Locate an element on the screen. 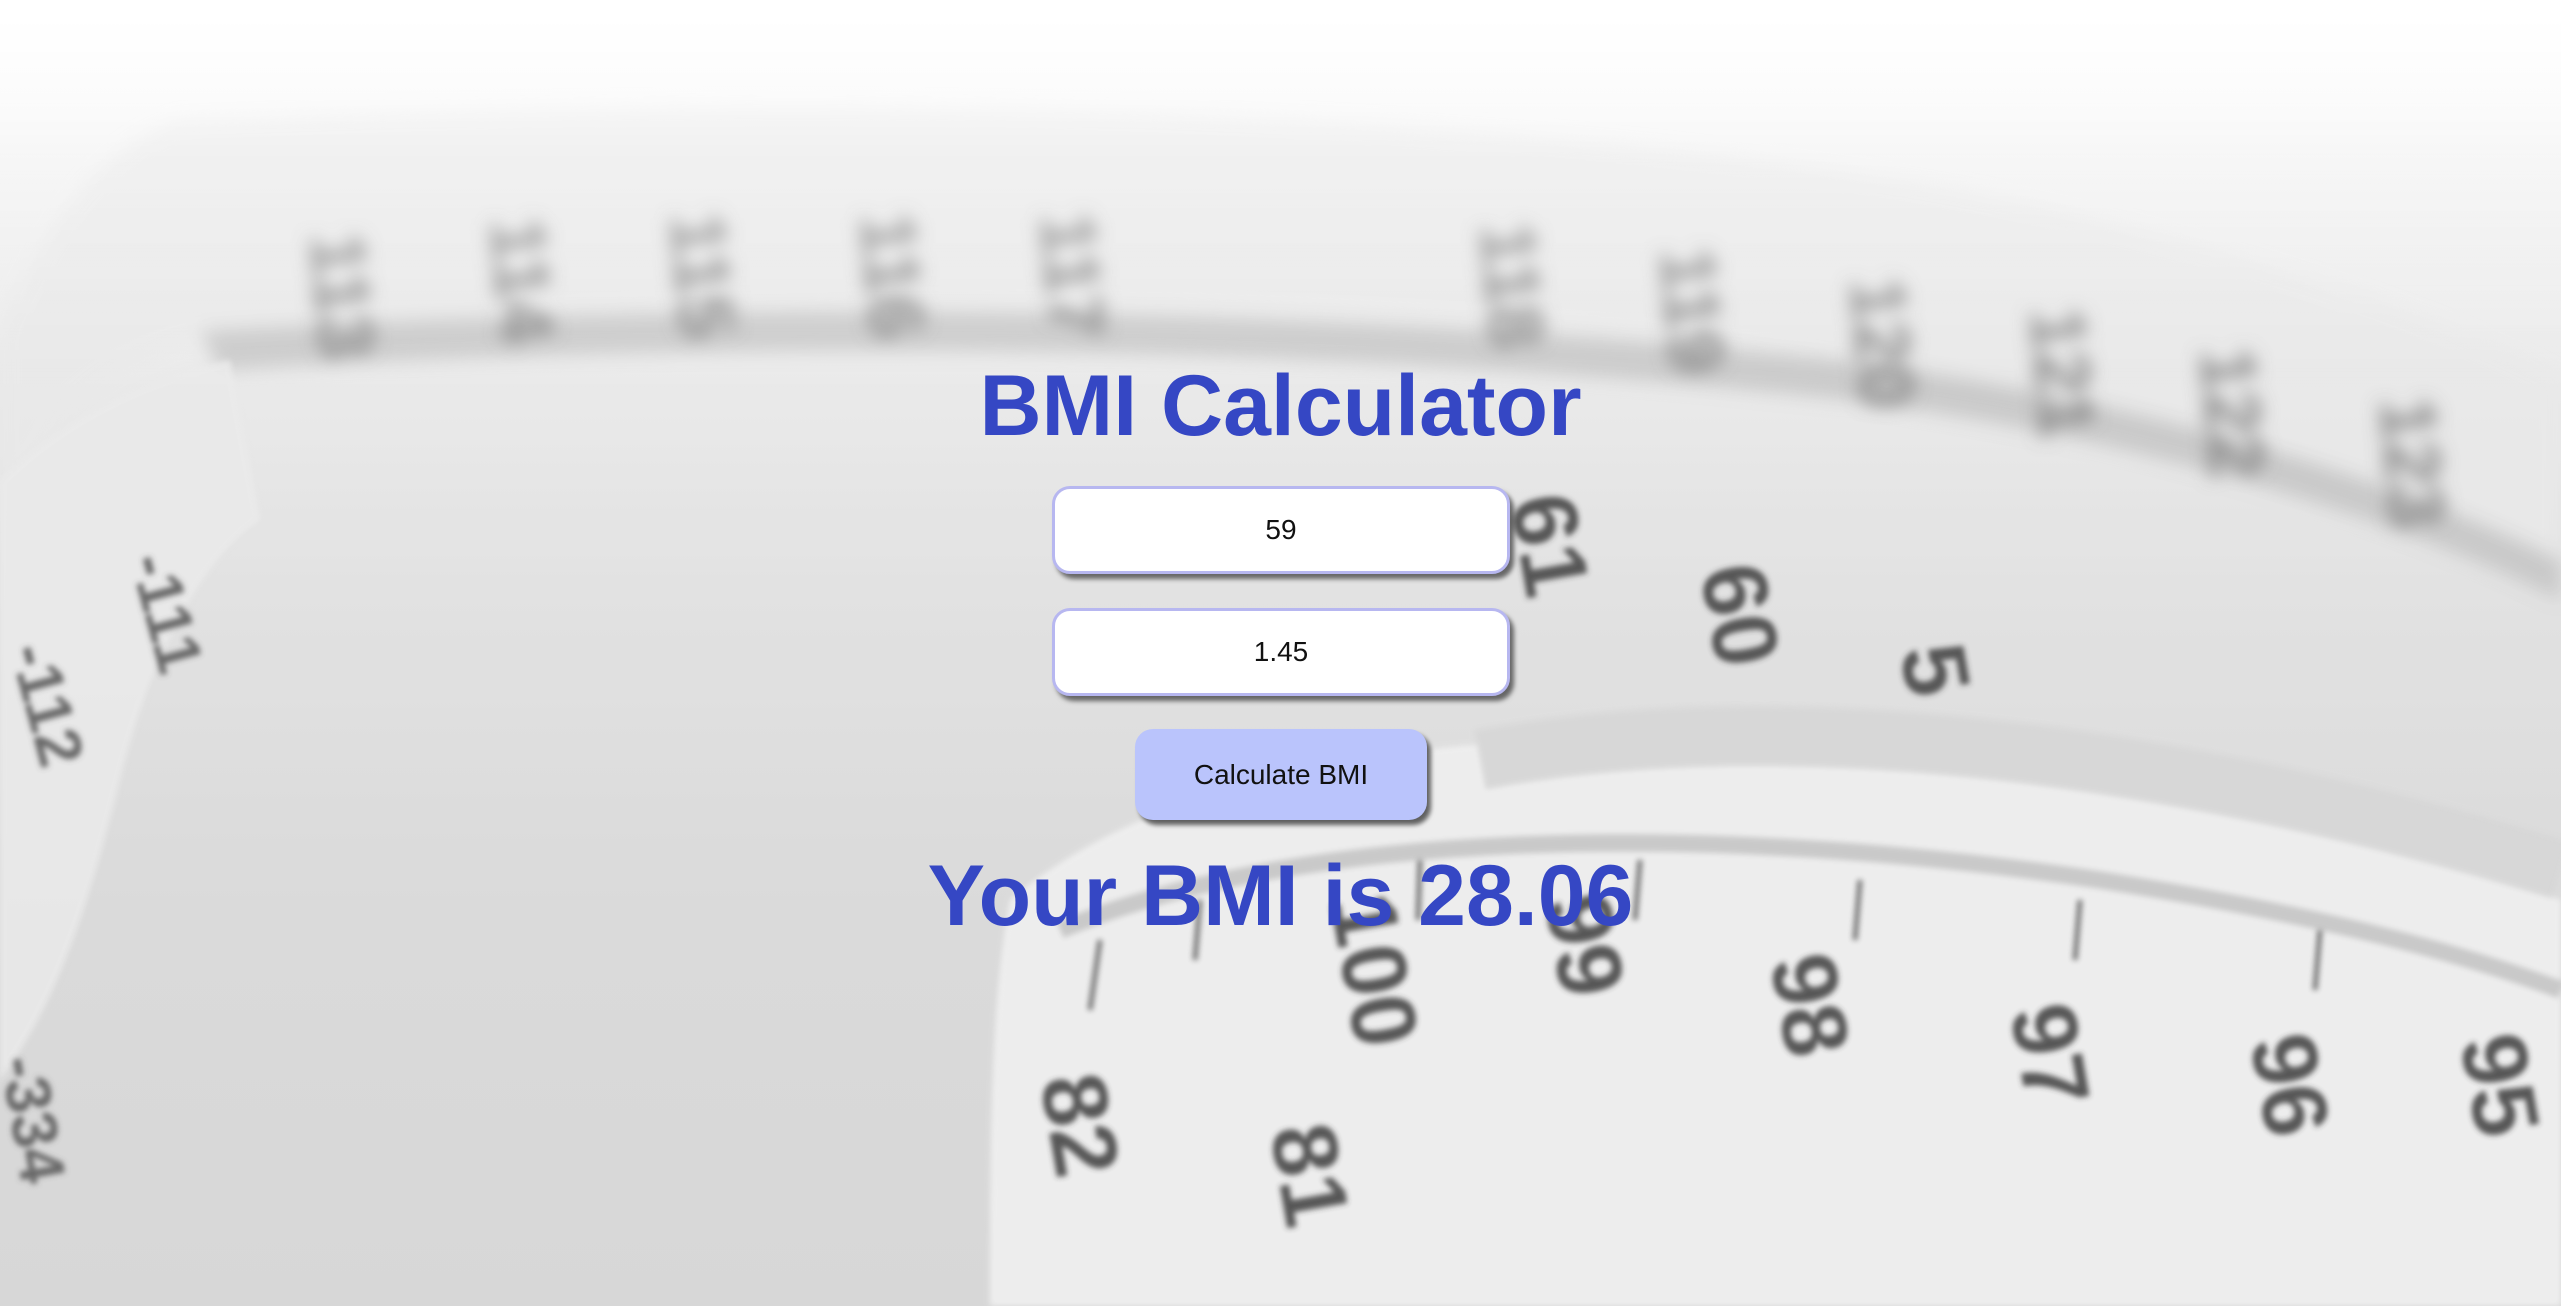  bmi-result: Your BMI is 28.06 is located at coordinates (1280, 896).